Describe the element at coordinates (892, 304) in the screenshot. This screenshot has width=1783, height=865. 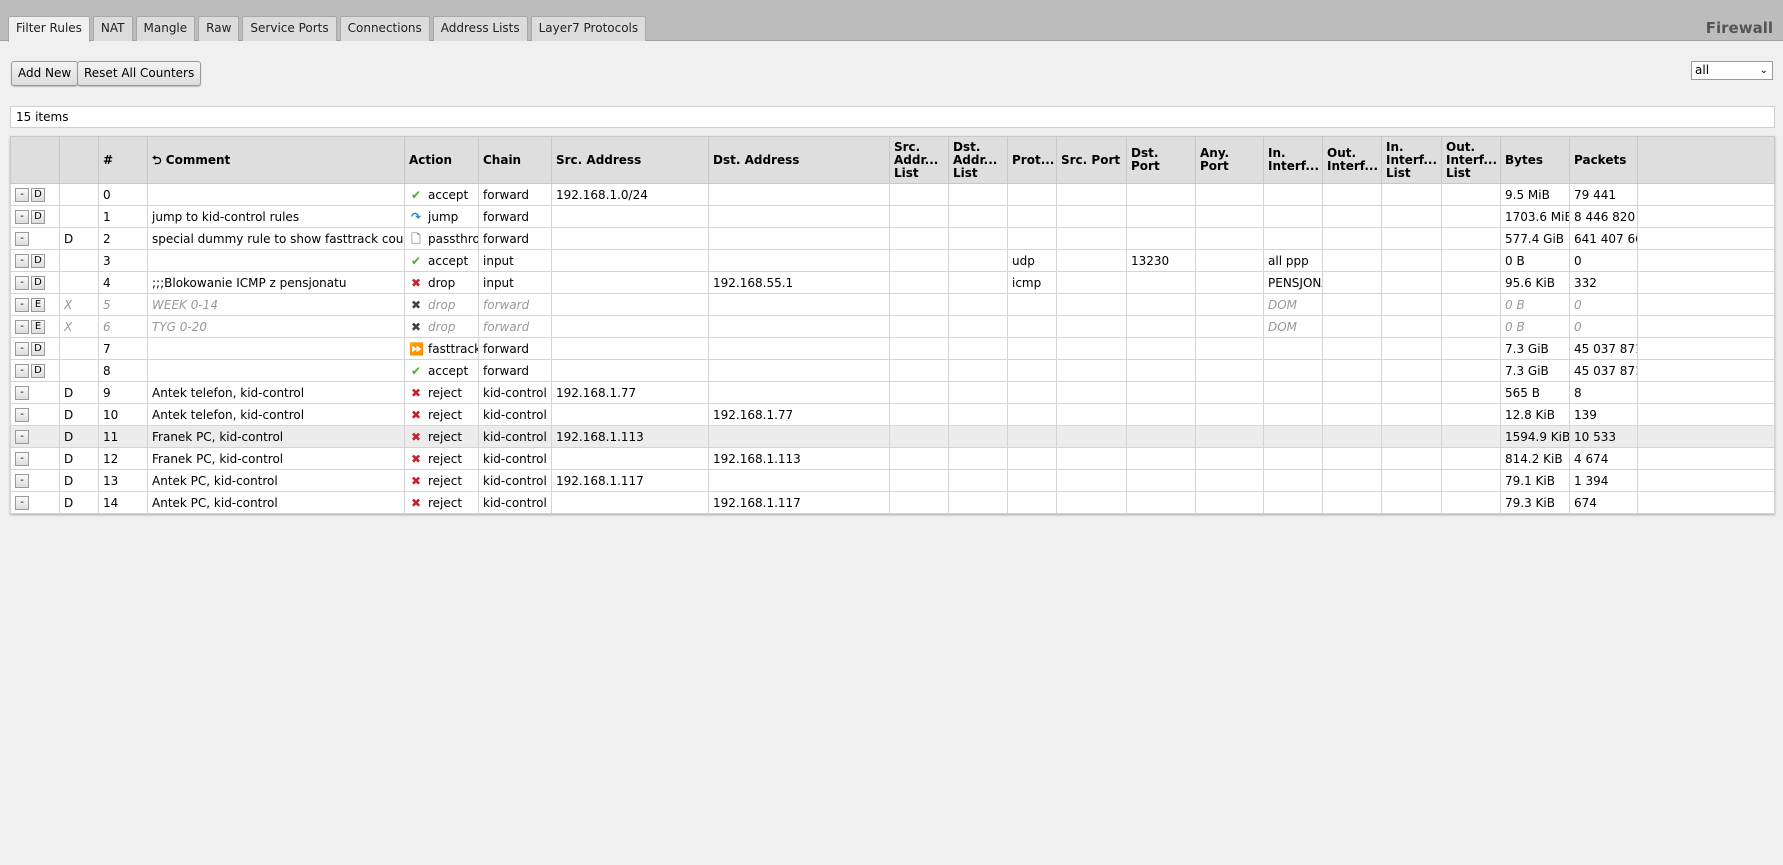
I see `table-row: - E X 5 WEEK 0-14 ✖ drop forward DOM 0 B0` at that location.